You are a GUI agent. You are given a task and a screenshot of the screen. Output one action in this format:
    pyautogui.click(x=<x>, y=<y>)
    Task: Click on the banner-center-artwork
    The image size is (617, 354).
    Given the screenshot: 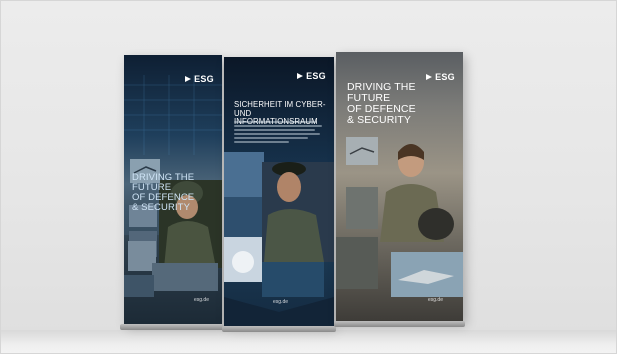 What is the action you would take?
    pyautogui.click(x=279, y=239)
    